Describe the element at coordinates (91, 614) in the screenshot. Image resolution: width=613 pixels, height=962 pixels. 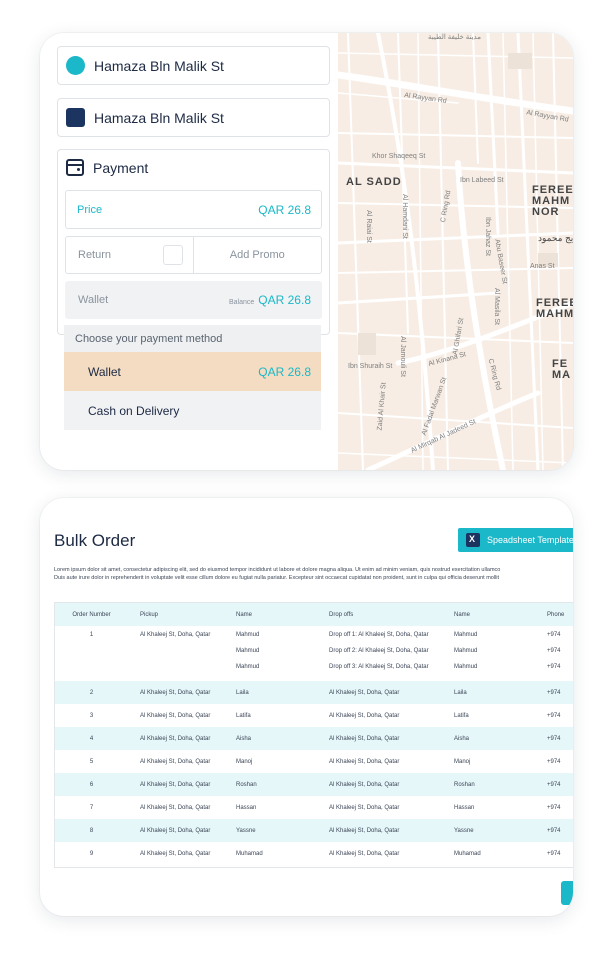
I see `column-header: Order Number` at that location.